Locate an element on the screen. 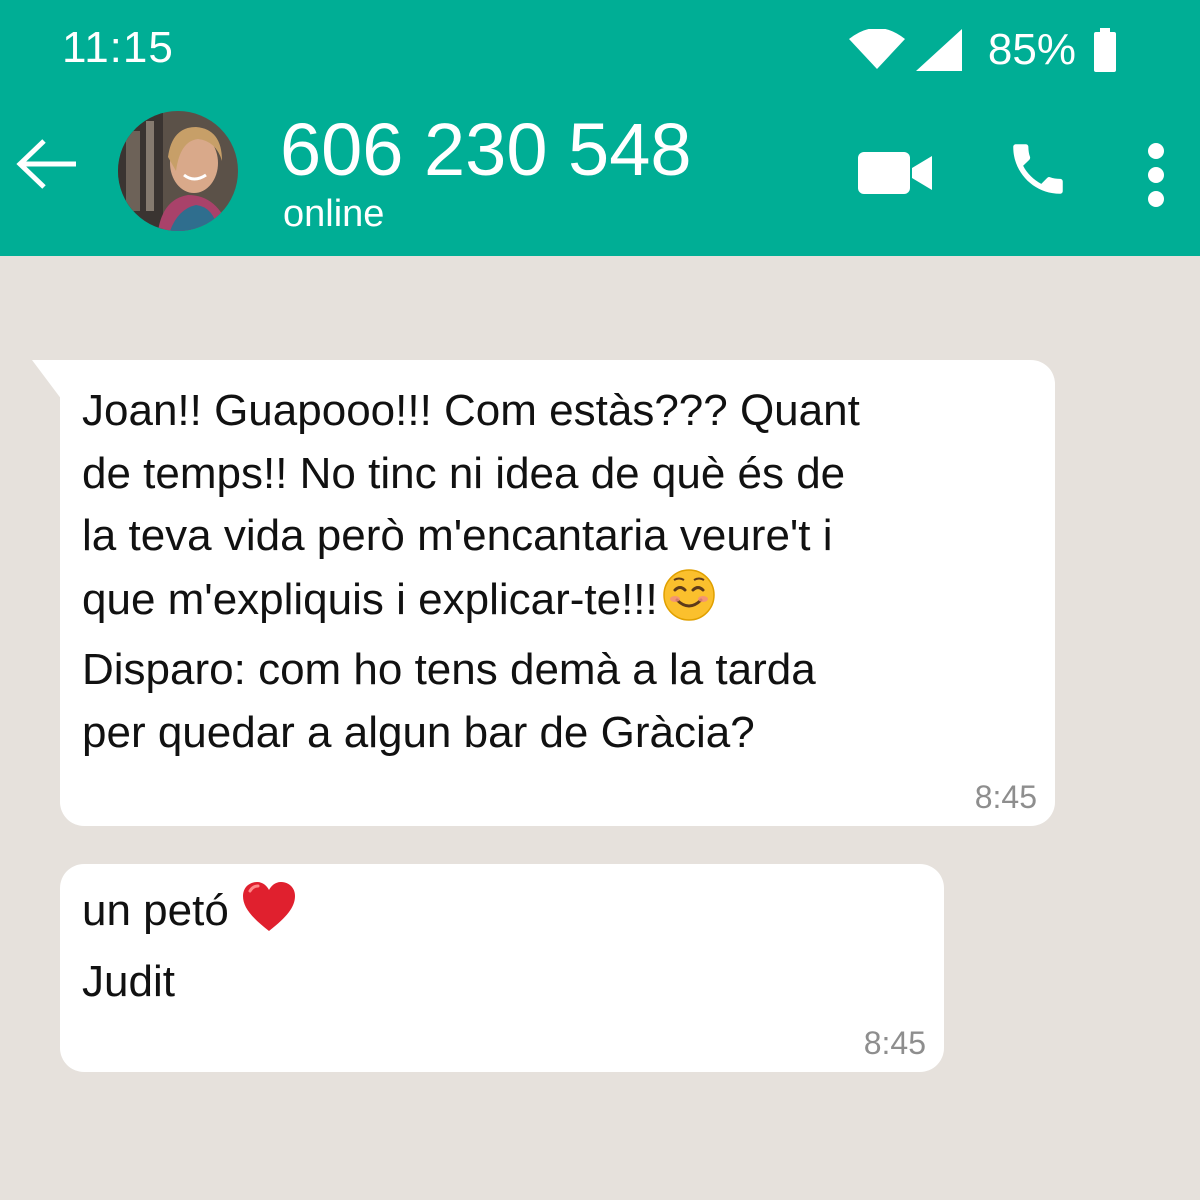  message-line: Joan!! Guapooo!!! Com estàs??? Quant is located at coordinates (471, 410).